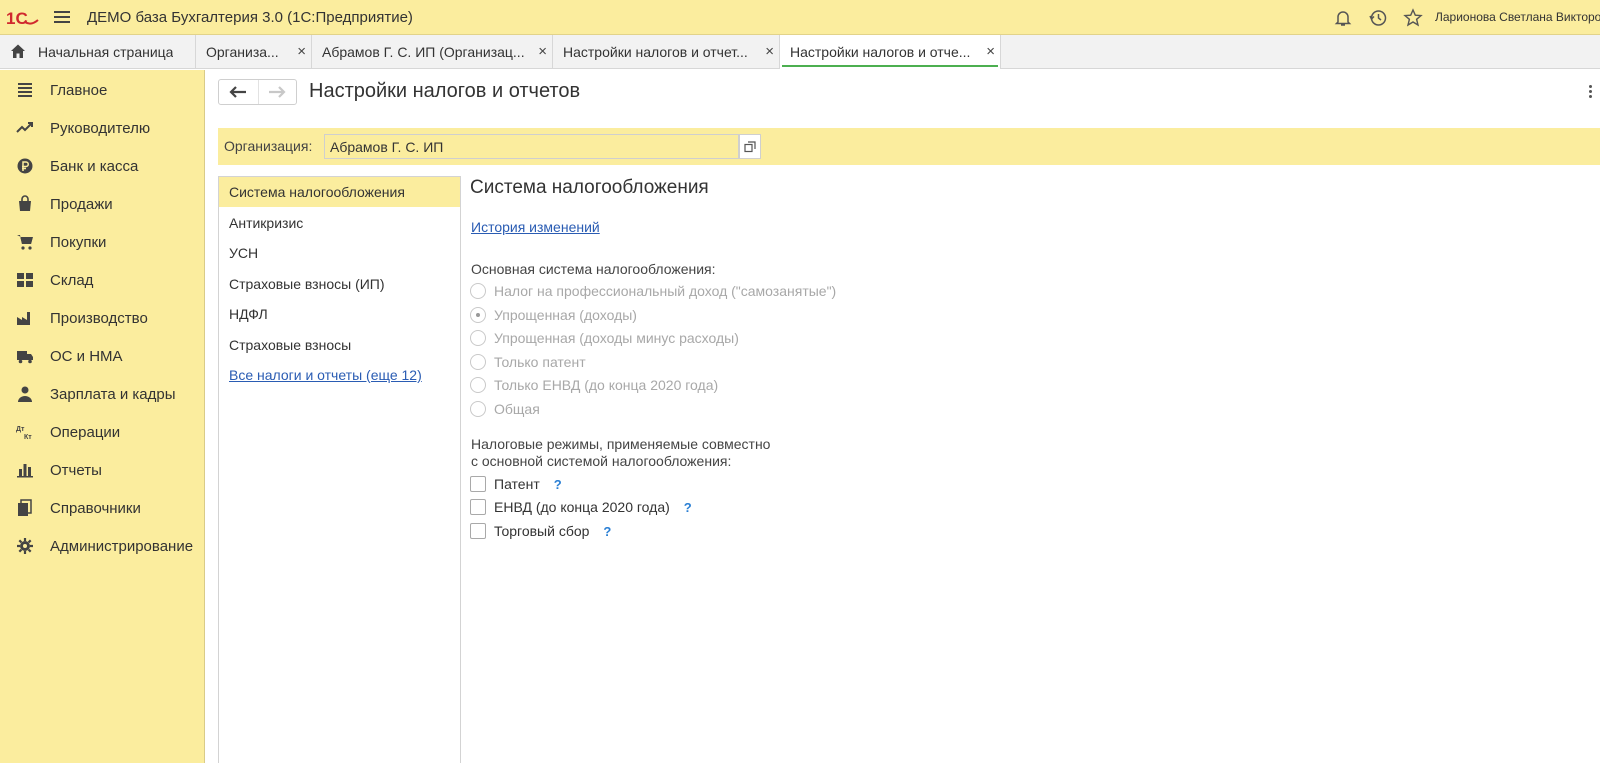 This screenshot has width=1600, height=763. Describe the element at coordinates (339, 314) in the screenshot. I see `section-ndfl: НДФЛ` at that location.